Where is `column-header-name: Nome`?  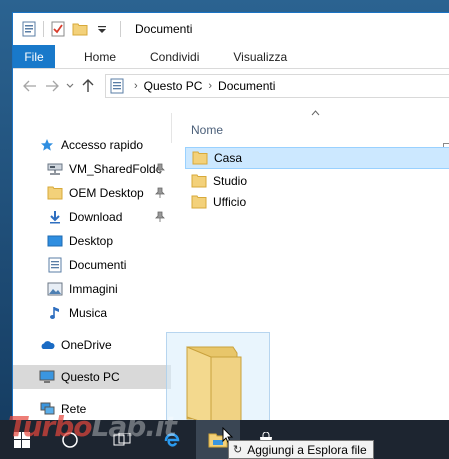 column-header-name: Nome is located at coordinates (207, 130).